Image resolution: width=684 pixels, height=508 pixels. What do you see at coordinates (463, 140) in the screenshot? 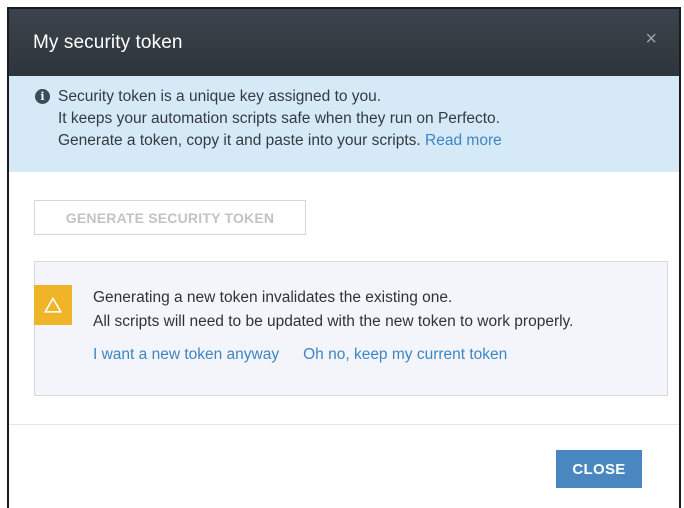
I see `read-more-link: Read more` at bounding box center [463, 140].